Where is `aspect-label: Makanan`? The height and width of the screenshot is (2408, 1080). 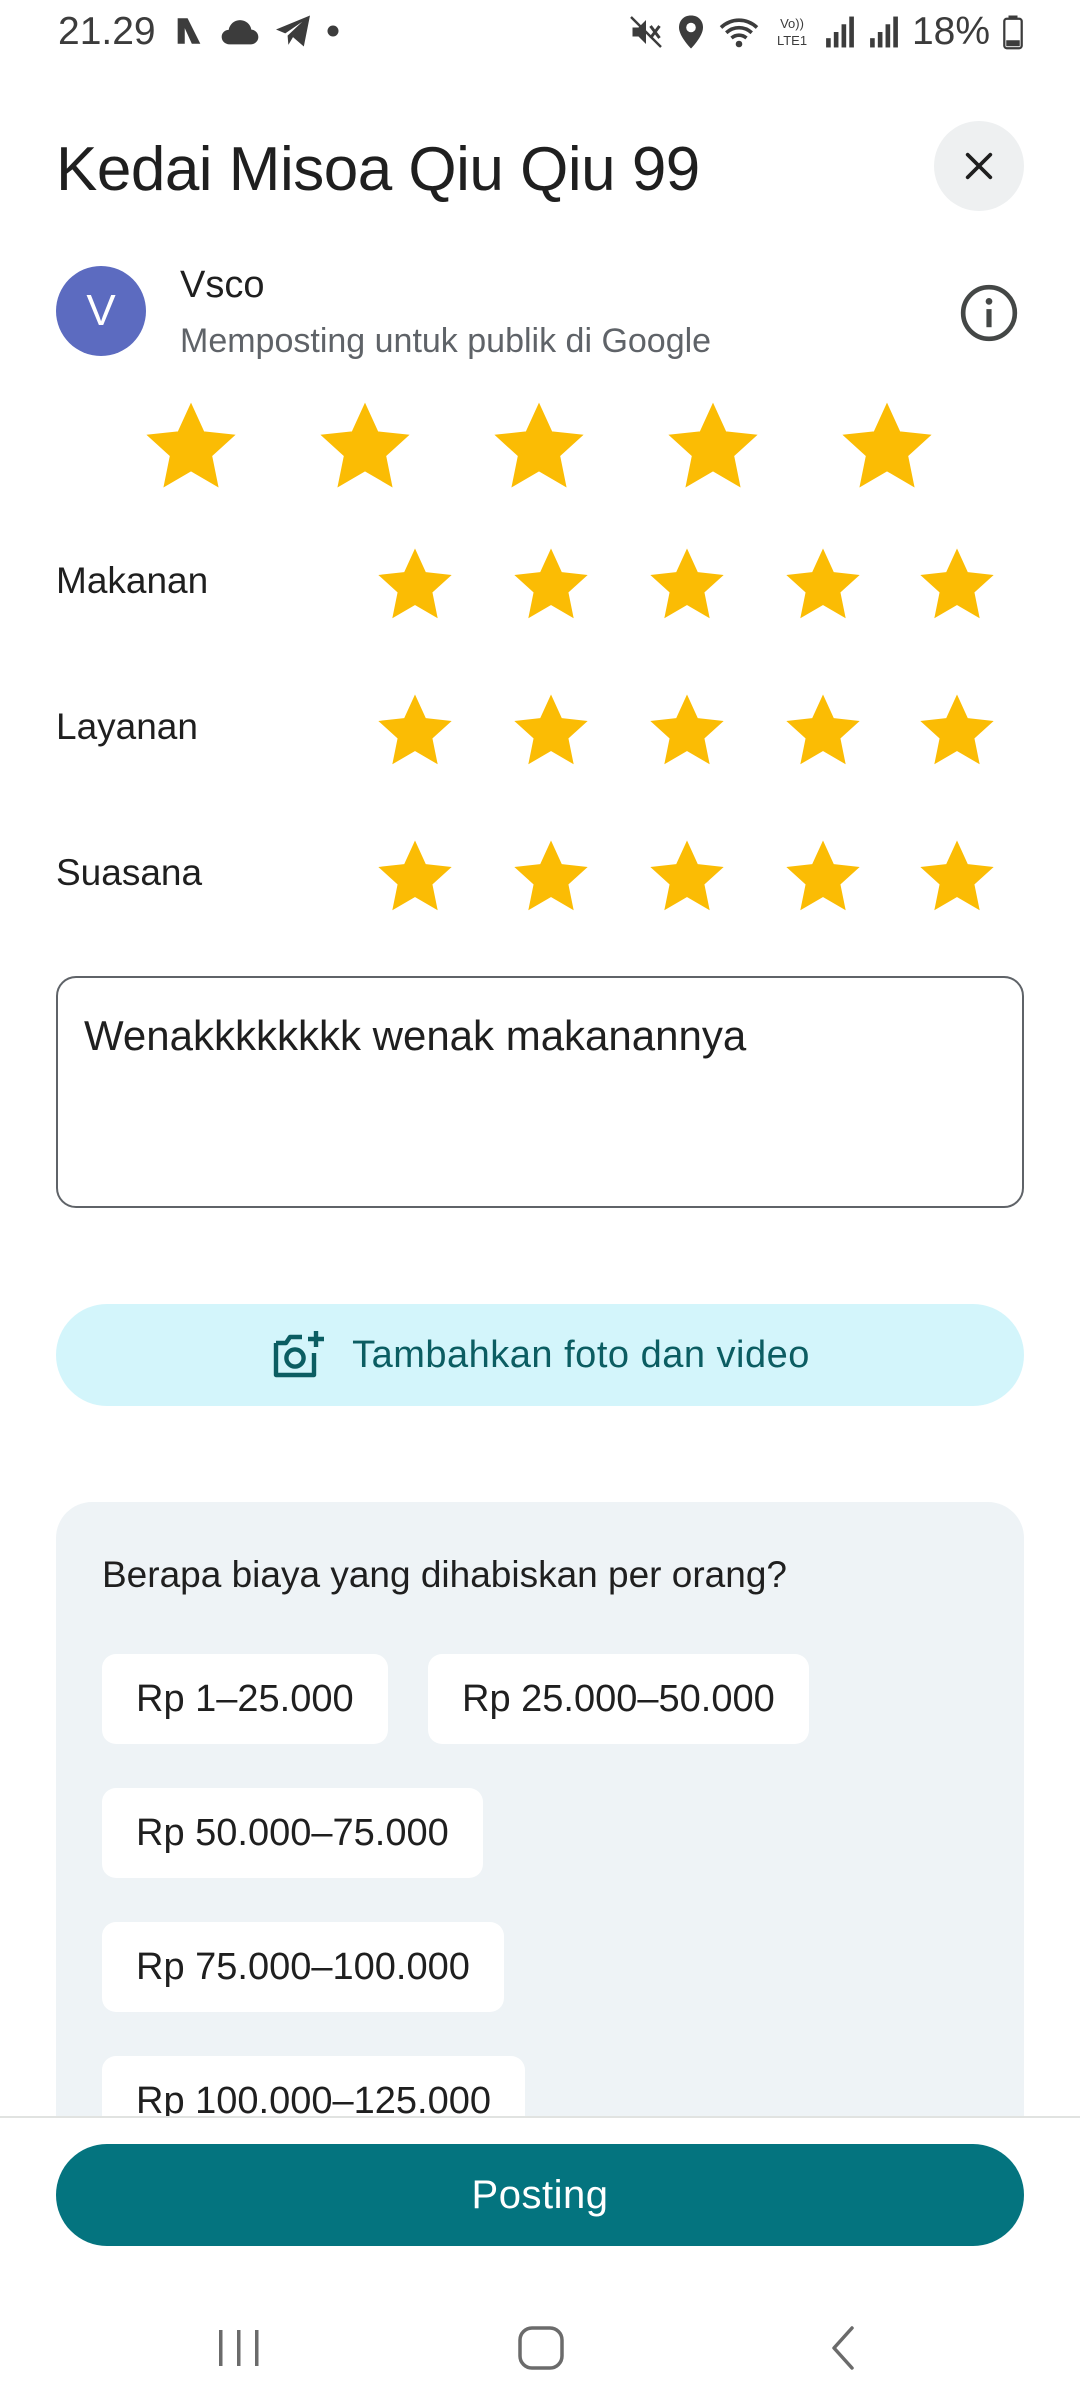
aspect-label: Makanan is located at coordinates (132, 580).